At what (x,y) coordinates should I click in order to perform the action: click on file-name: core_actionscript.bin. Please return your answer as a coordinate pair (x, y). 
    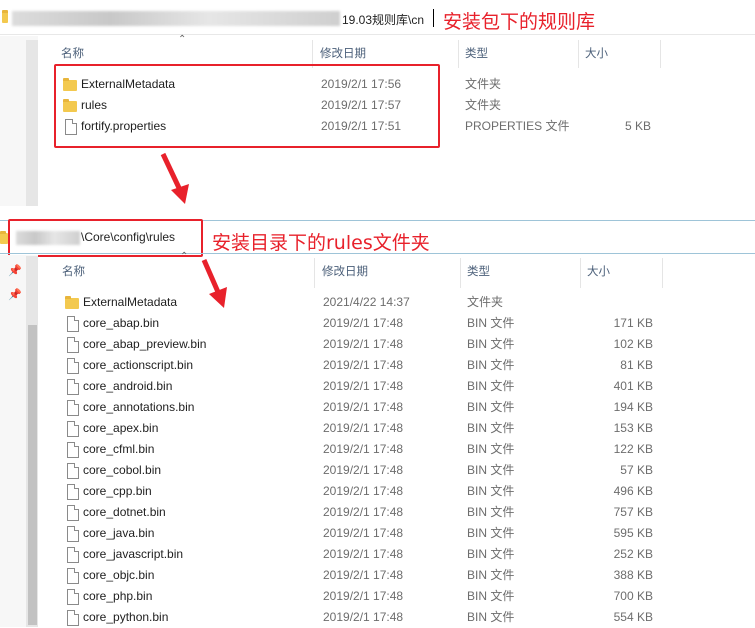
    Looking at the image, I should click on (138, 365).